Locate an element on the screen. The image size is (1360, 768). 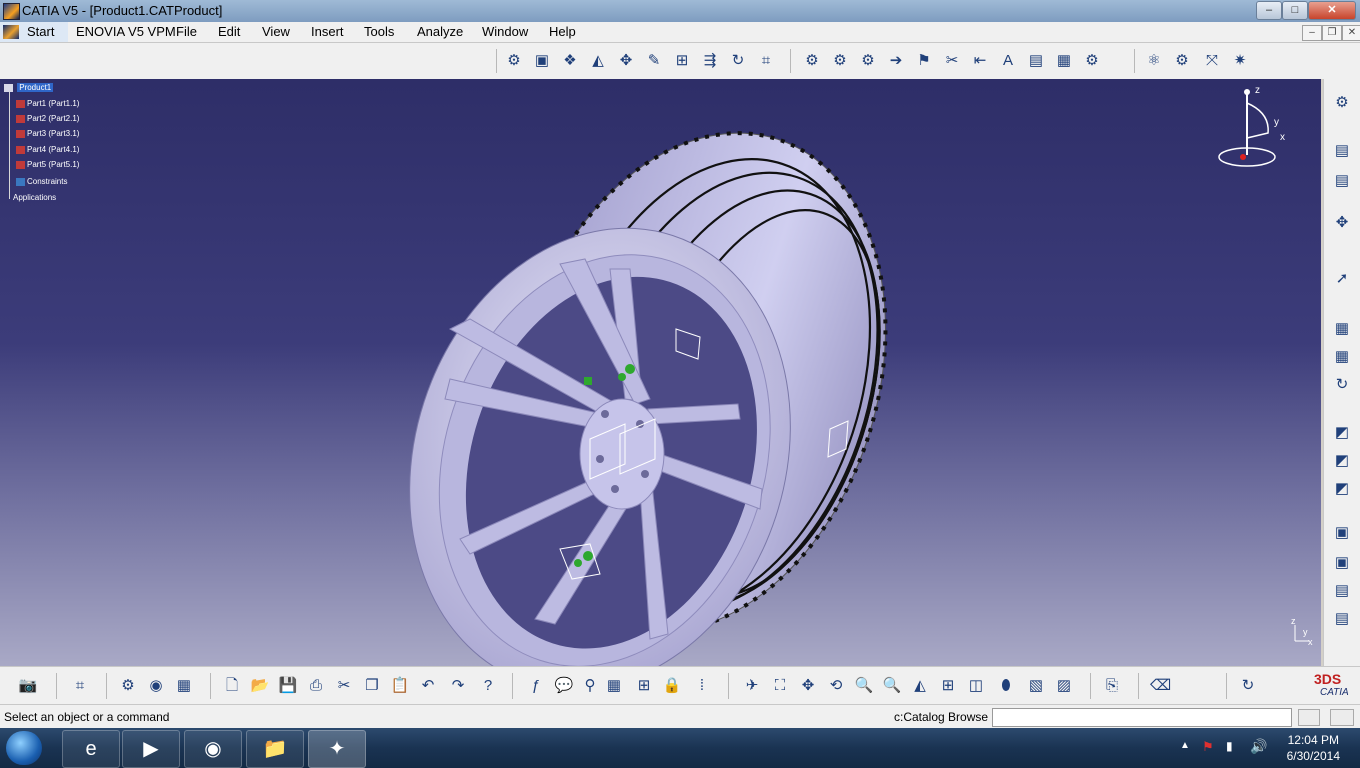
copy-icon: ❐ is located at coordinates (372, 686).